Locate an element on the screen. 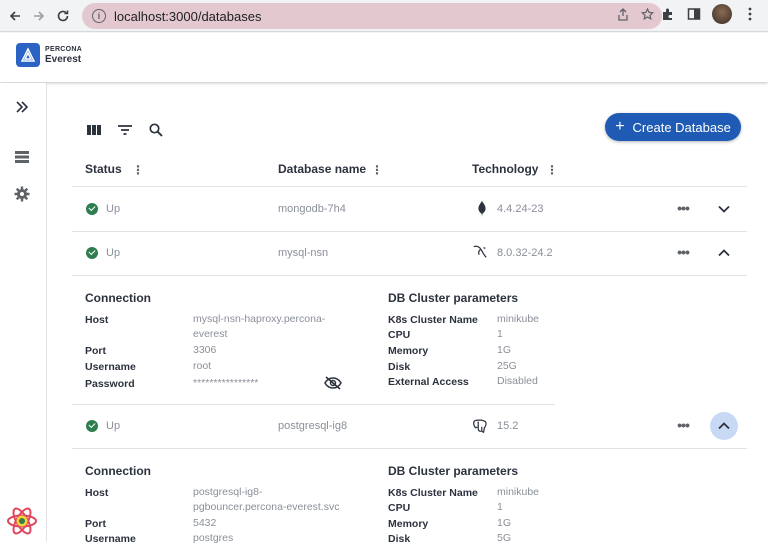 The width and height of the screenshot is (768, 546). column-header-database-name: Database name is located at coordinates (322, 169).